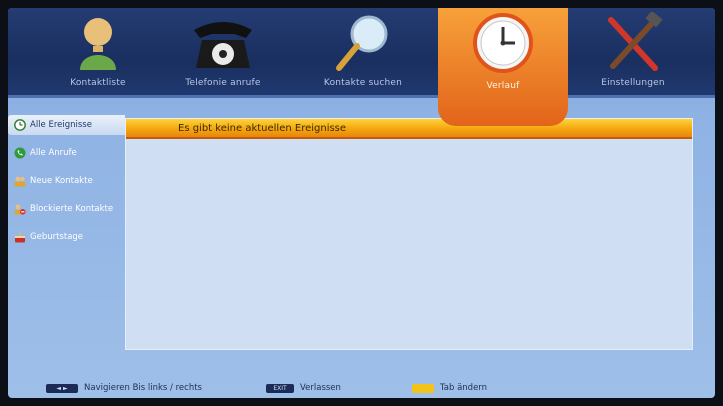  I want to click on sidebar-item-all-calls: Alle Anrufe, so click(66, 153).